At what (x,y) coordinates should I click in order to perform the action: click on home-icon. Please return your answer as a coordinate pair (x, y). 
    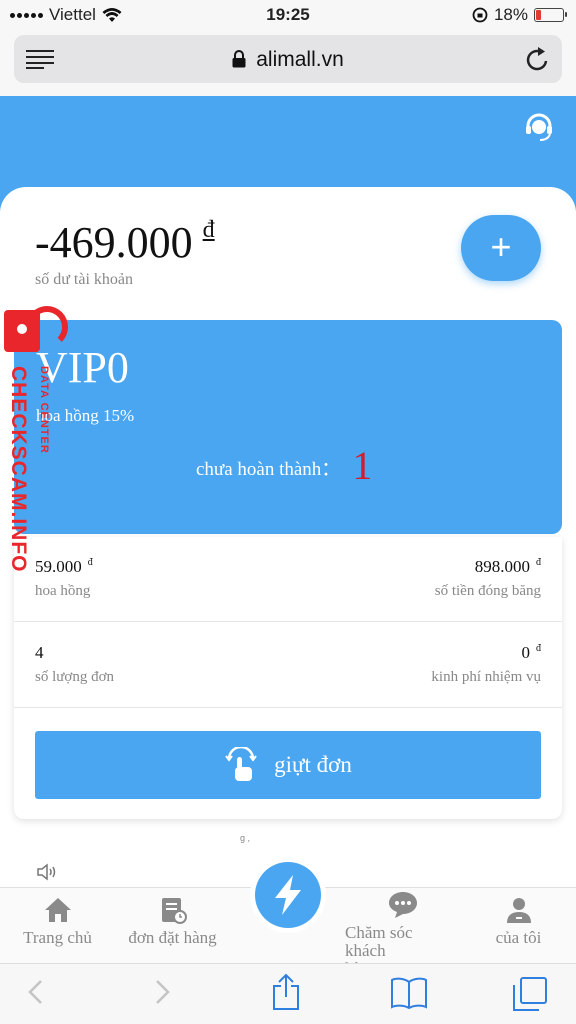
    Looking at the image, I should click on (57, 910).